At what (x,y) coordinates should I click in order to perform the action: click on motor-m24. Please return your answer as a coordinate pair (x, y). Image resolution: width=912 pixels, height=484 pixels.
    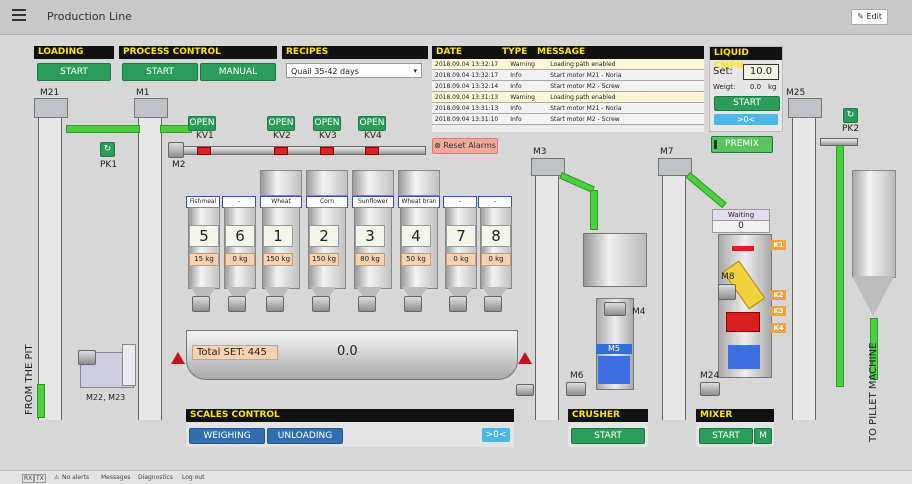
    Looking at the image, I should click on (710, 389).